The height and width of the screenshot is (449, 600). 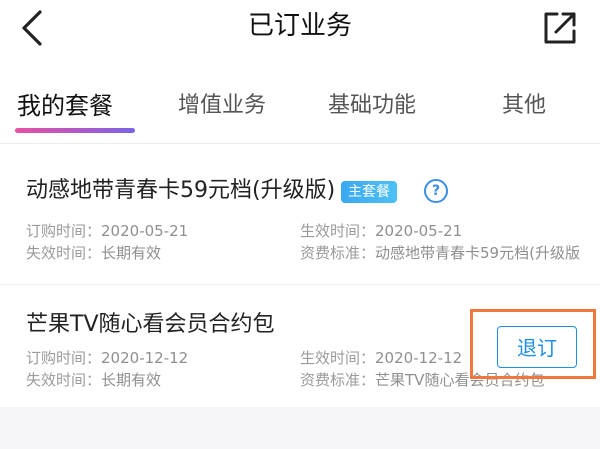 What do you see at coordinates (436, 191) in the screenshot?
I see `help-icon: ?` at bounding box center [436, 191].